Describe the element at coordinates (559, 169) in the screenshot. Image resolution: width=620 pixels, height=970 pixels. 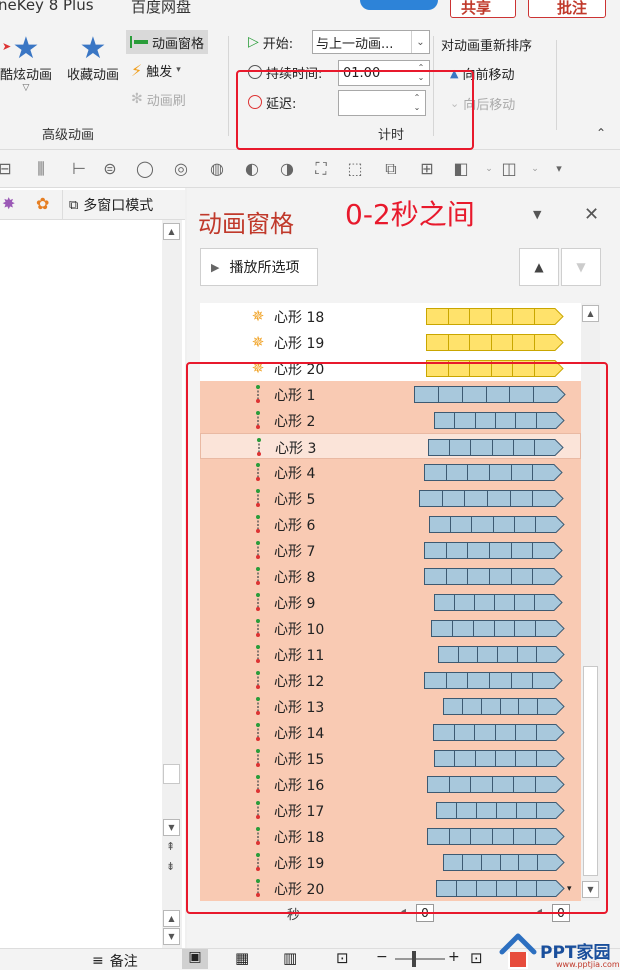
I see `more-options-icon: ▾` at that location.